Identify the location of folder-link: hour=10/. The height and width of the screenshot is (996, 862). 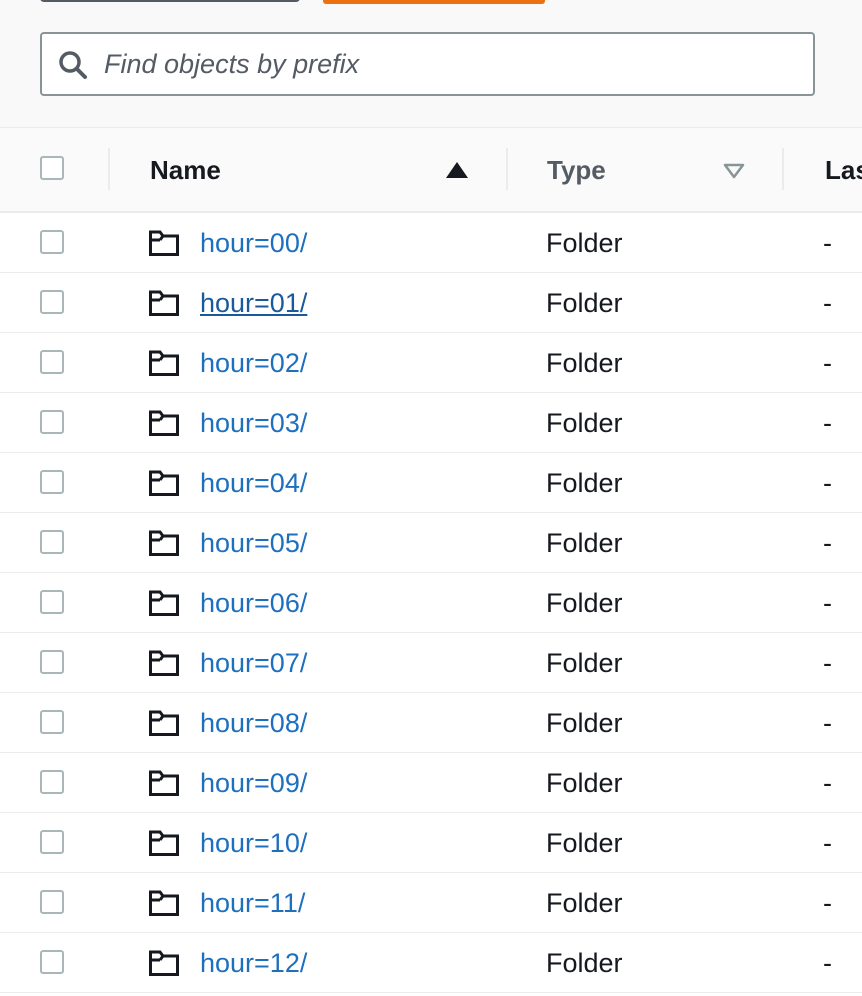
(253, 843).